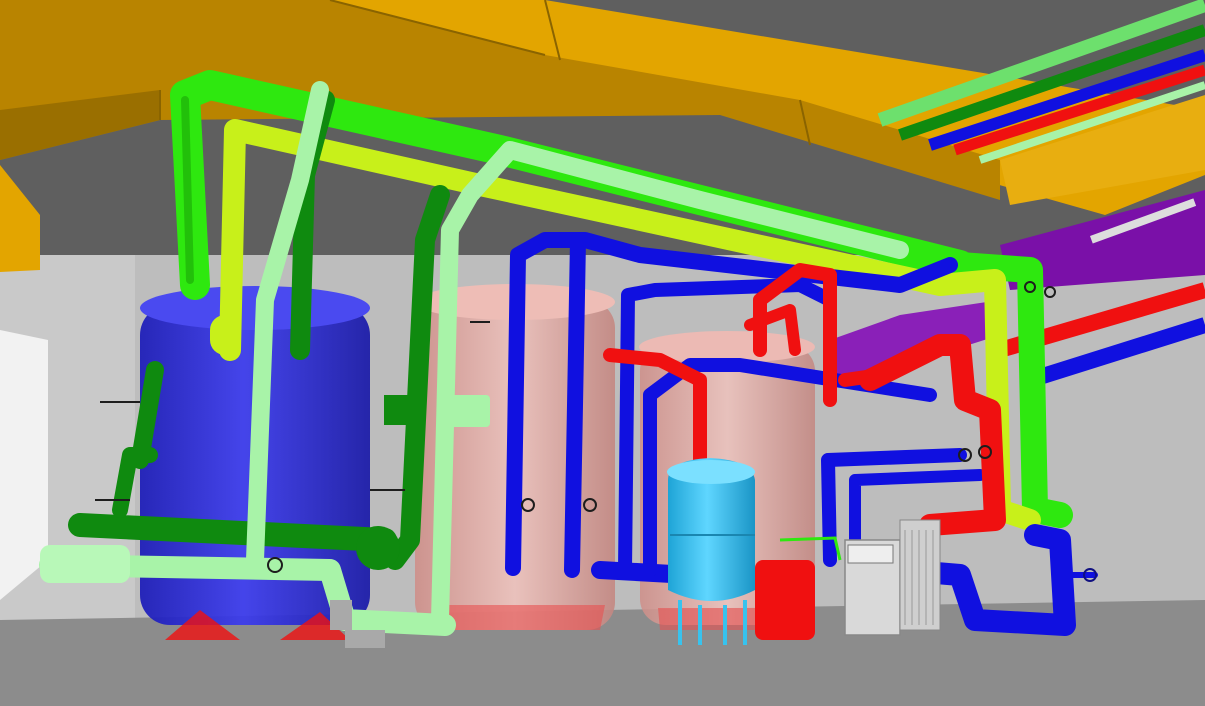 The height and width of the screenshot is (706, 1205). I want to click on circulation-pump, so click(85, 564).